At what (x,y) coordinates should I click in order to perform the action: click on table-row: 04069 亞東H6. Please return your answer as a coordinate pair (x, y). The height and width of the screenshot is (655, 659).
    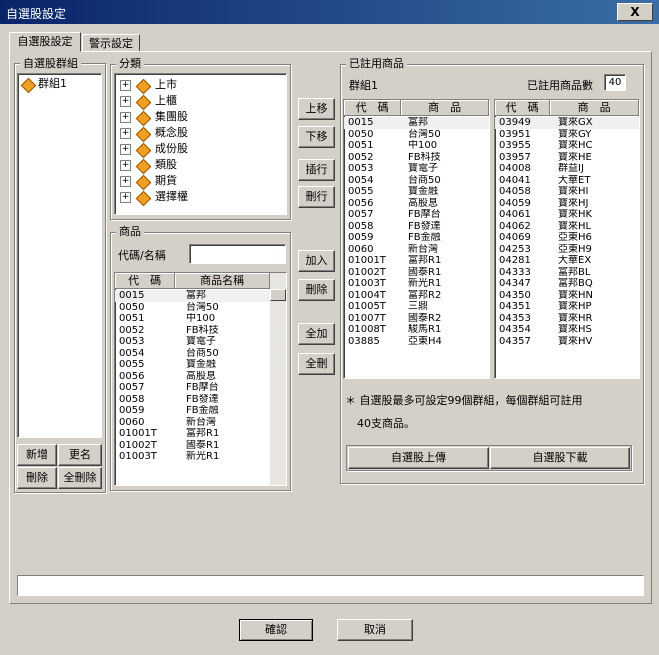
    Looking at the image, I should click on (567, 238).